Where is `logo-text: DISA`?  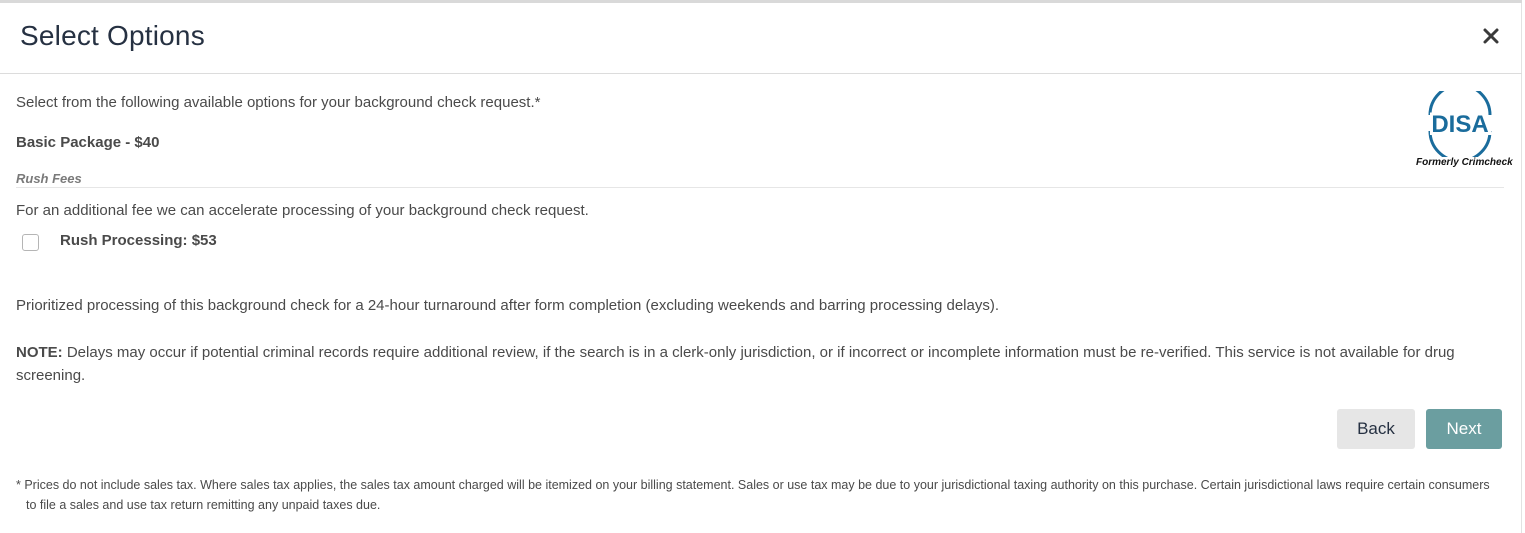
logo-text: DISA is located at coordinates (1459, 124).